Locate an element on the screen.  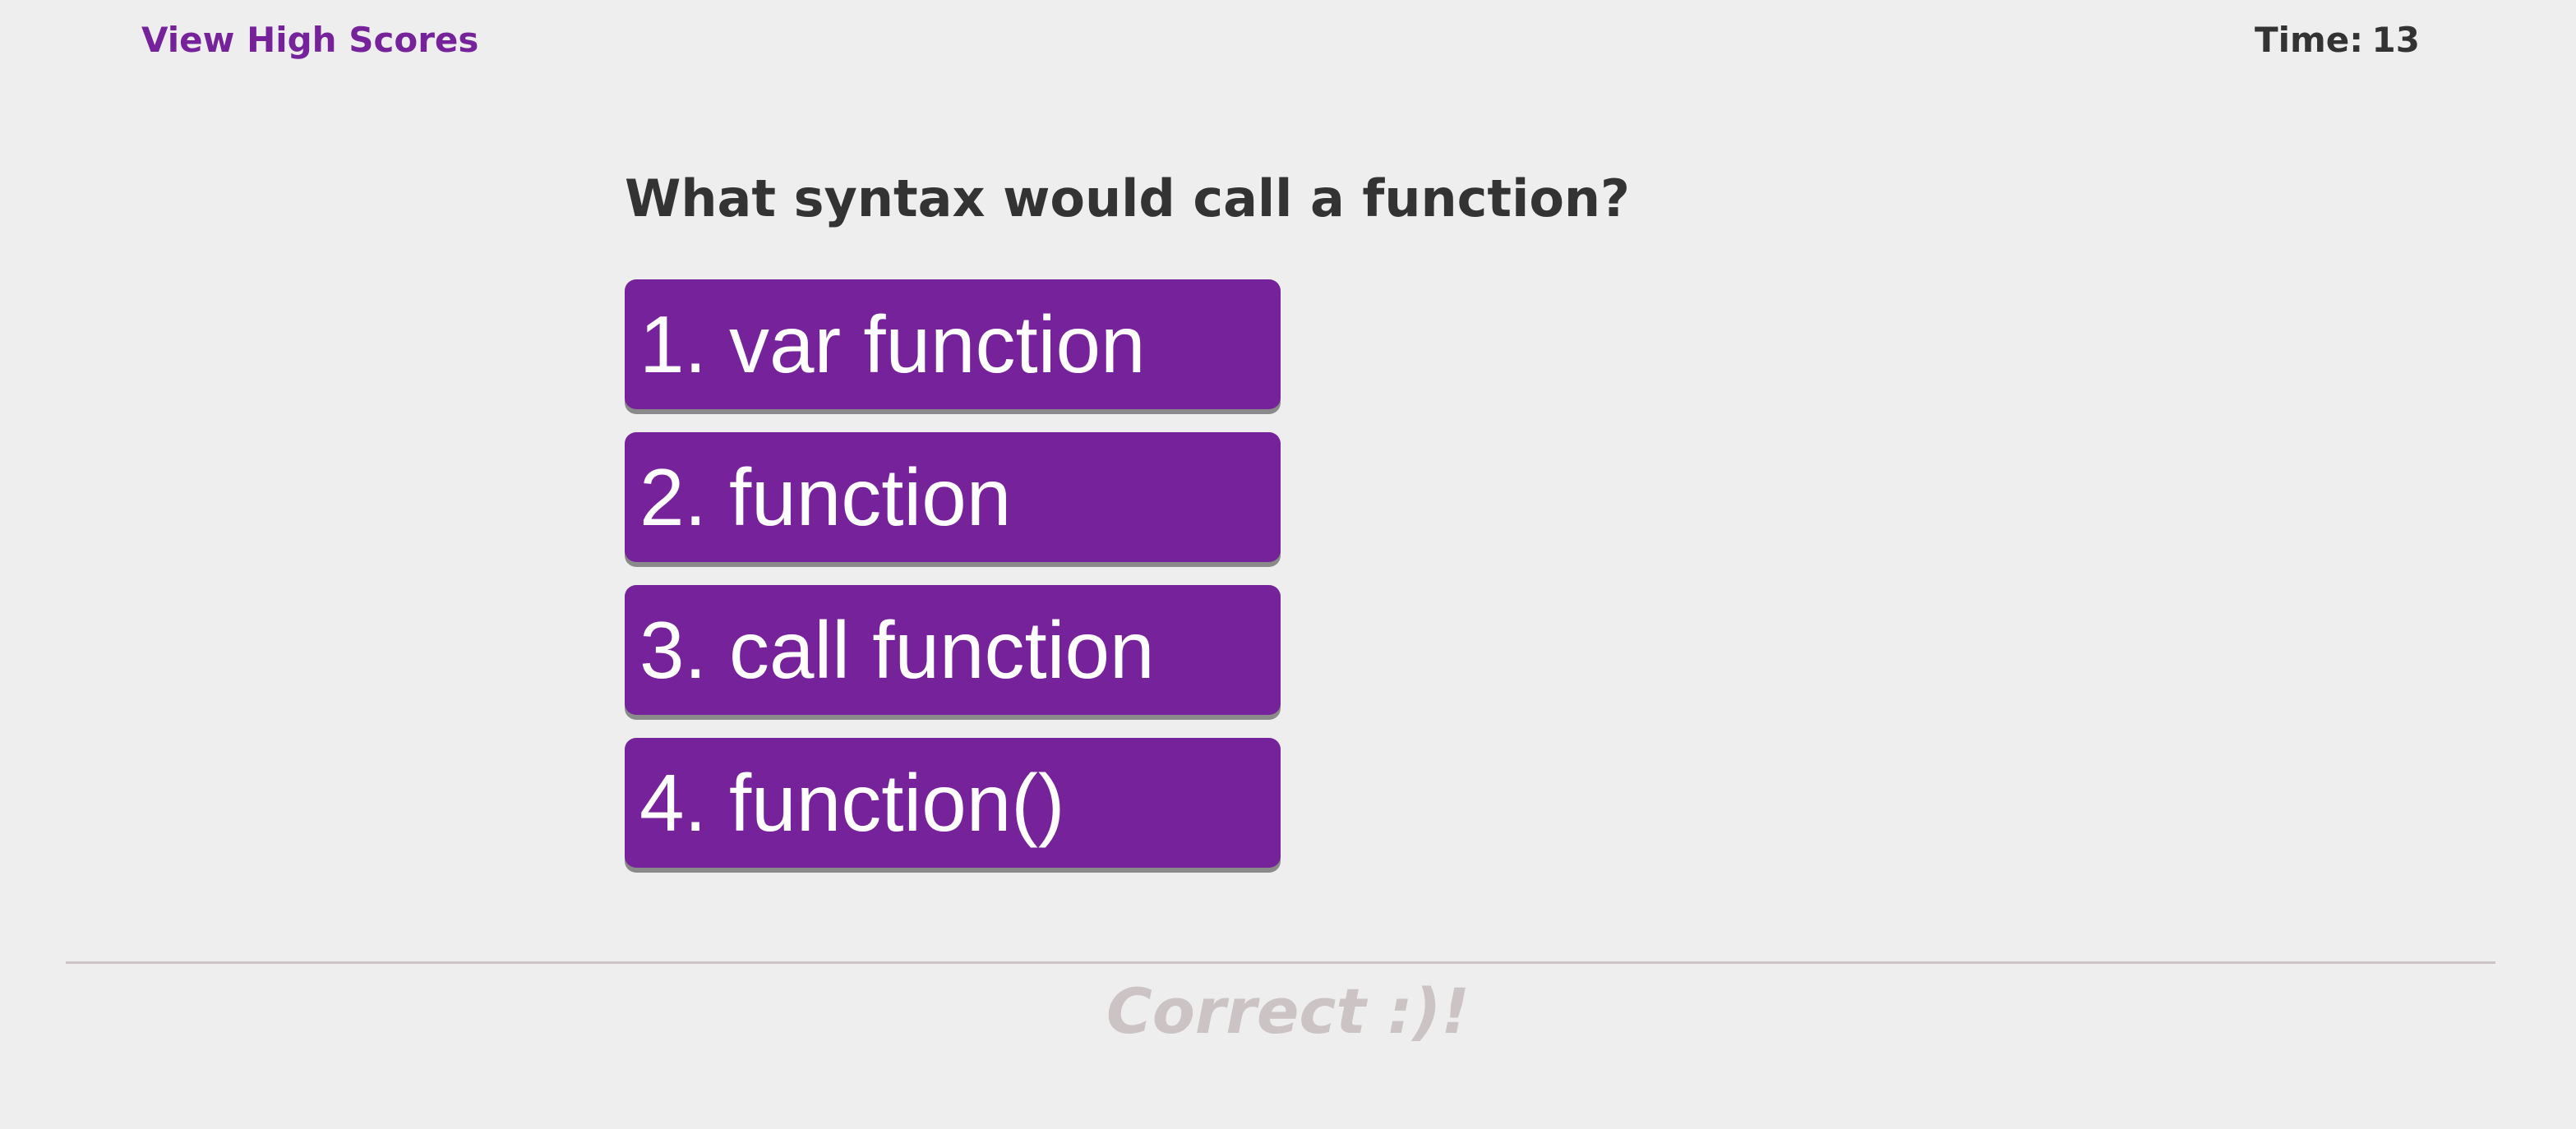
answer-choice-2: 2. function is located at coordinates (953, 497).